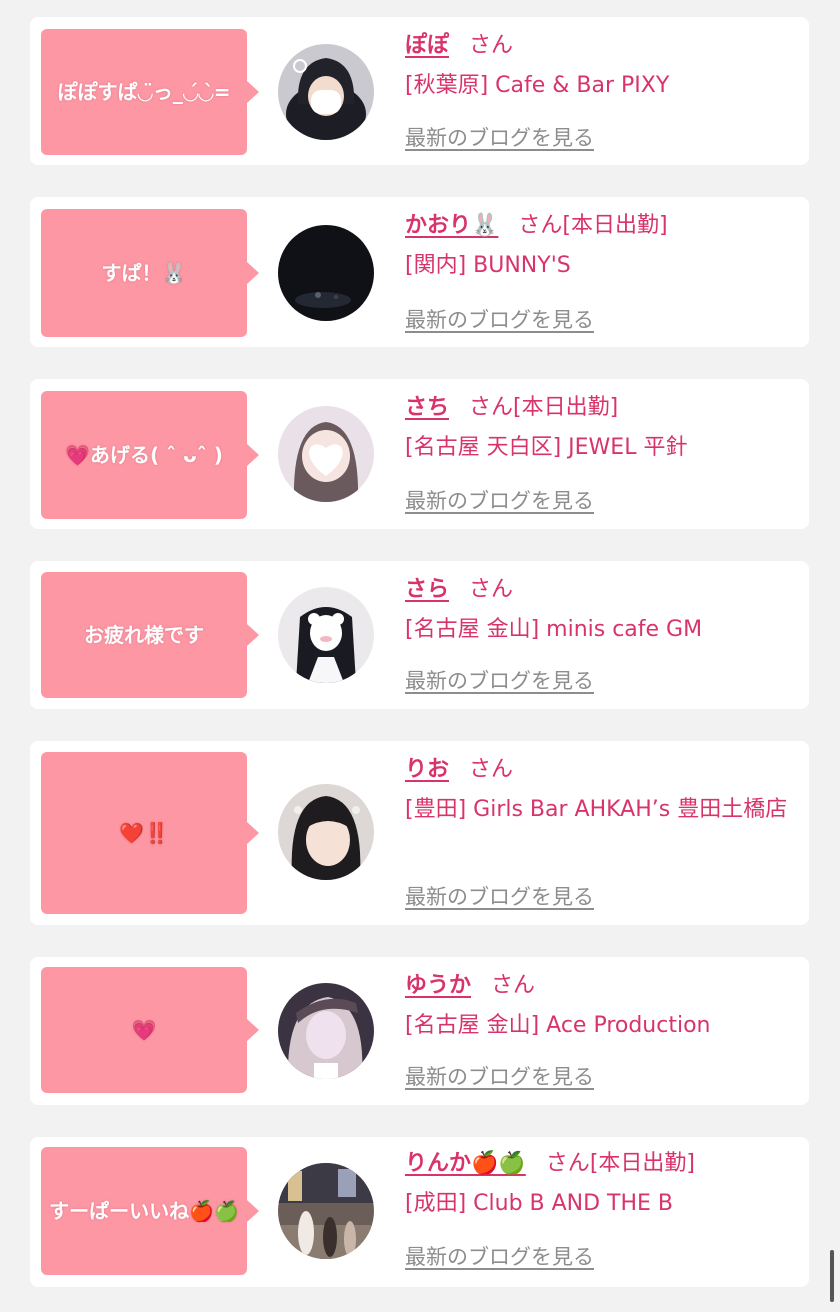 The width and height of the screenshot is (840, 1312). What do you see at coordinates (150, 1030) in the screenshot?
I see `message-bubble: 💗` at bounding box center [150, 1030].